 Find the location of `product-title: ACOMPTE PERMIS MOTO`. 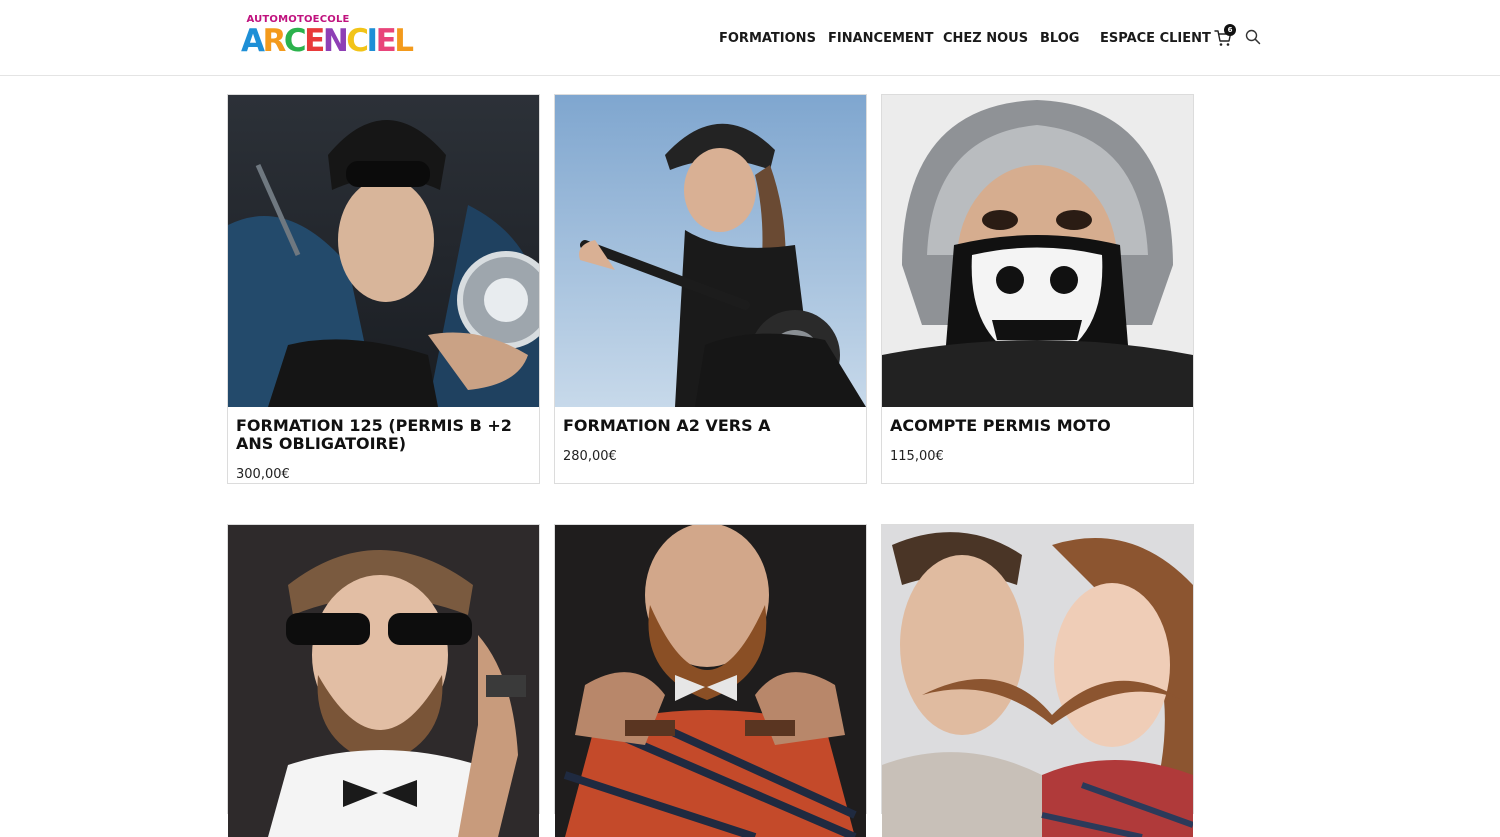

product-title: ACOMPTE PERMIS MOTO is located at coordinates (1037, 426).